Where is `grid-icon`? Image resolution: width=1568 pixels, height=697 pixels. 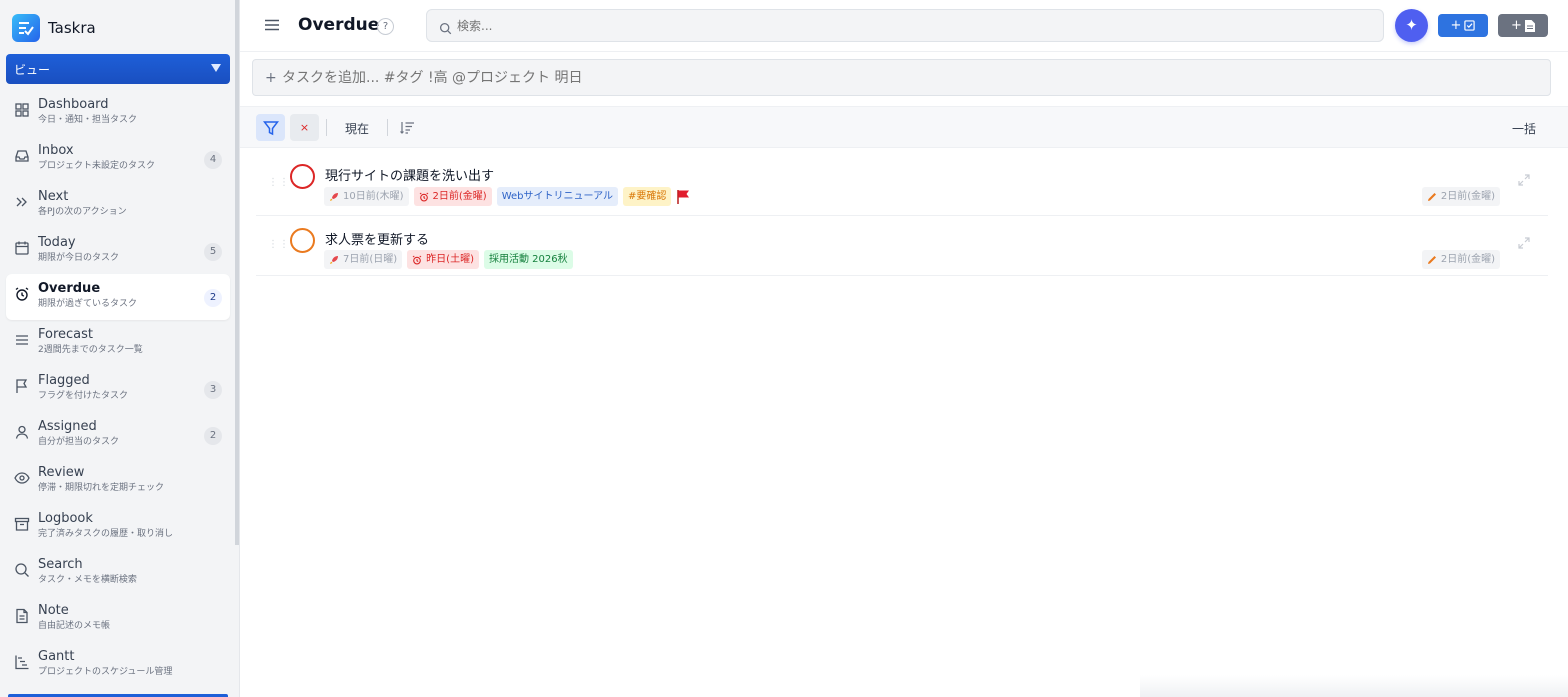
grid-icon is located at coordinates (22, 107).